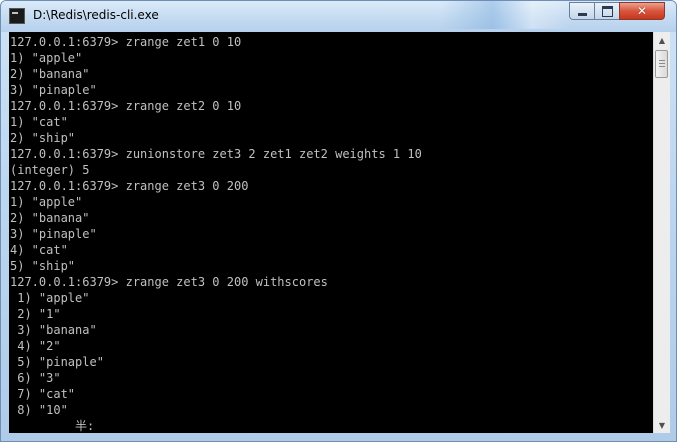 The image size is (677, 442). What do you see at coordinates (43, 266) in the screenshot?
I see `console-line: 5) "ship"` at bounding box center [43, 266].